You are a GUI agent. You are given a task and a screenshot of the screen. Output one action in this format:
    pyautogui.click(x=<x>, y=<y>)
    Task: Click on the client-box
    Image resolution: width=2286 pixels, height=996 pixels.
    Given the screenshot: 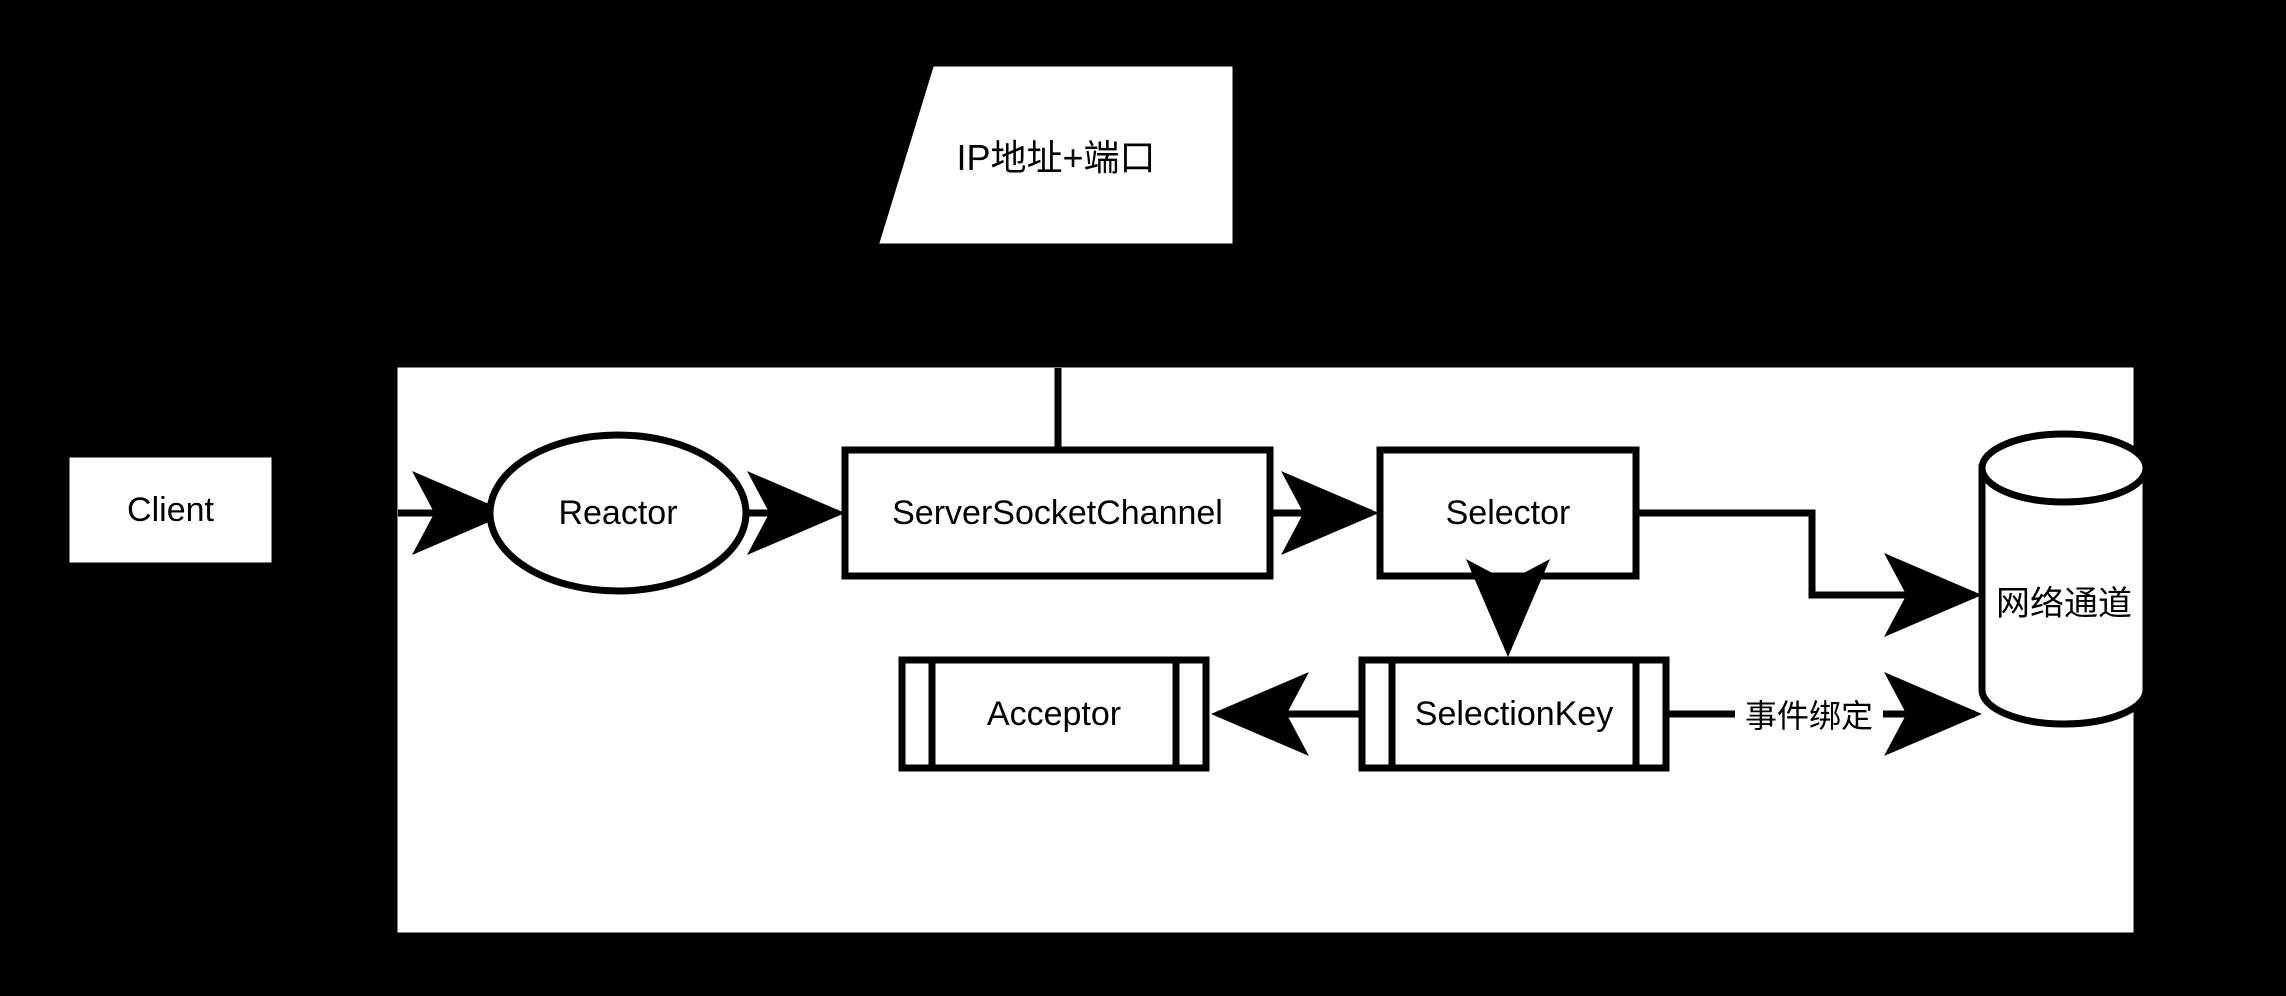 What is the action you would take?
    pyautogui.click(x=170, y=510)
    